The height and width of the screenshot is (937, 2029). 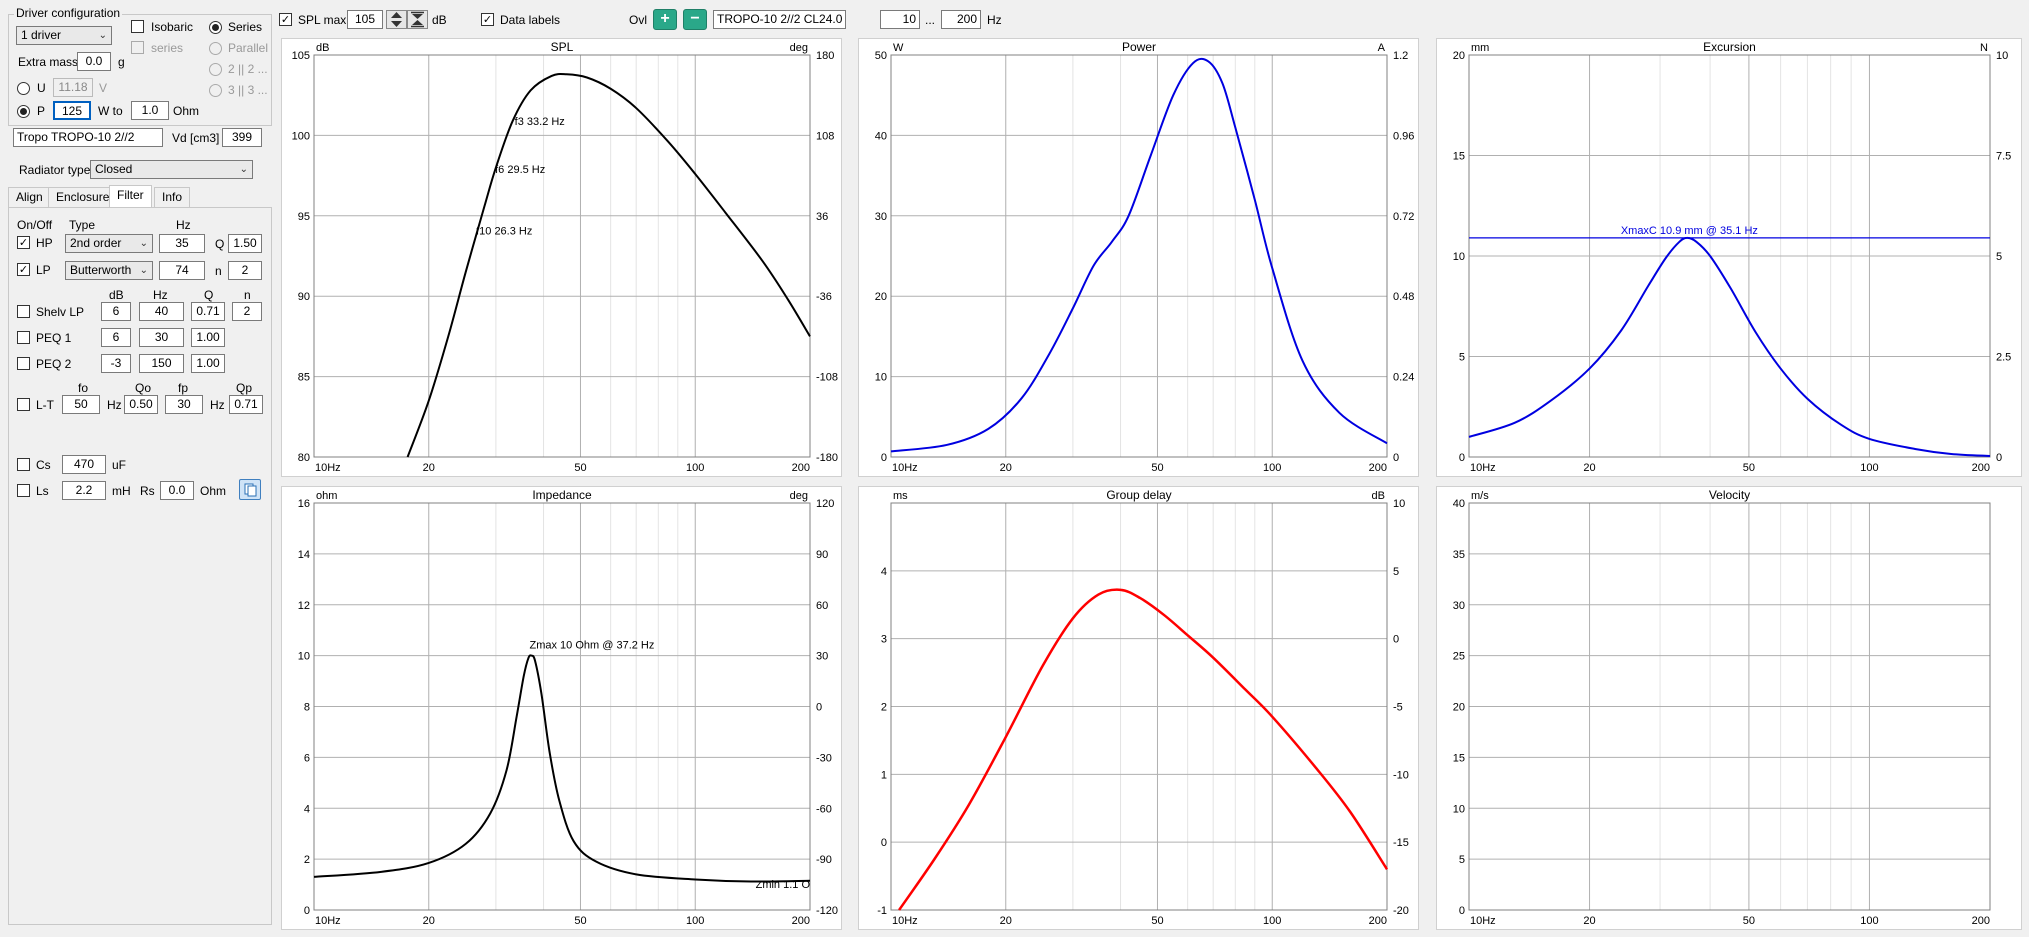 I want to click on shelv-lp-checkbox, so click(x=23, y=311).